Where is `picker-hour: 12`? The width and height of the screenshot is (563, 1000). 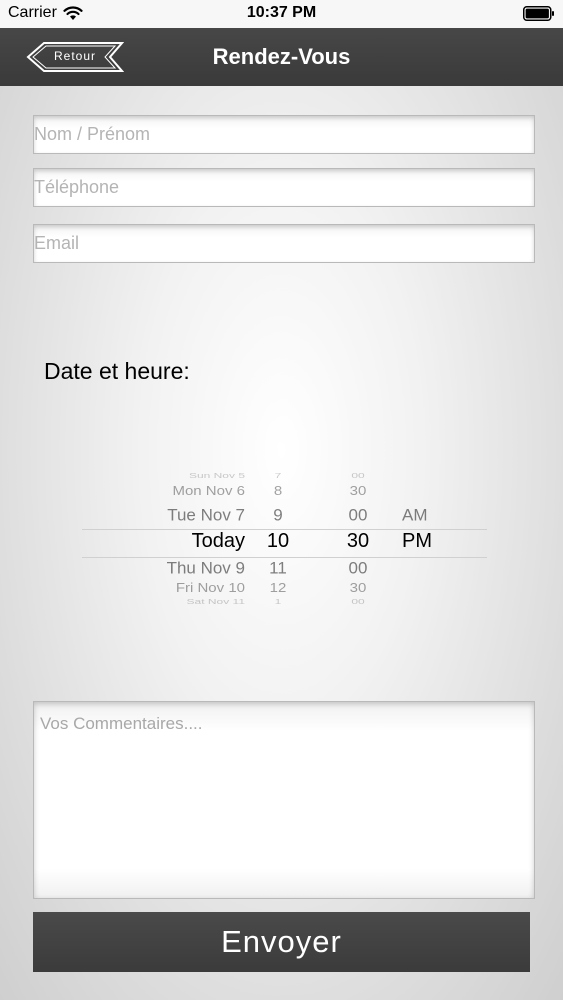 picker-hour: 12 is located at coordinates (278, 588).